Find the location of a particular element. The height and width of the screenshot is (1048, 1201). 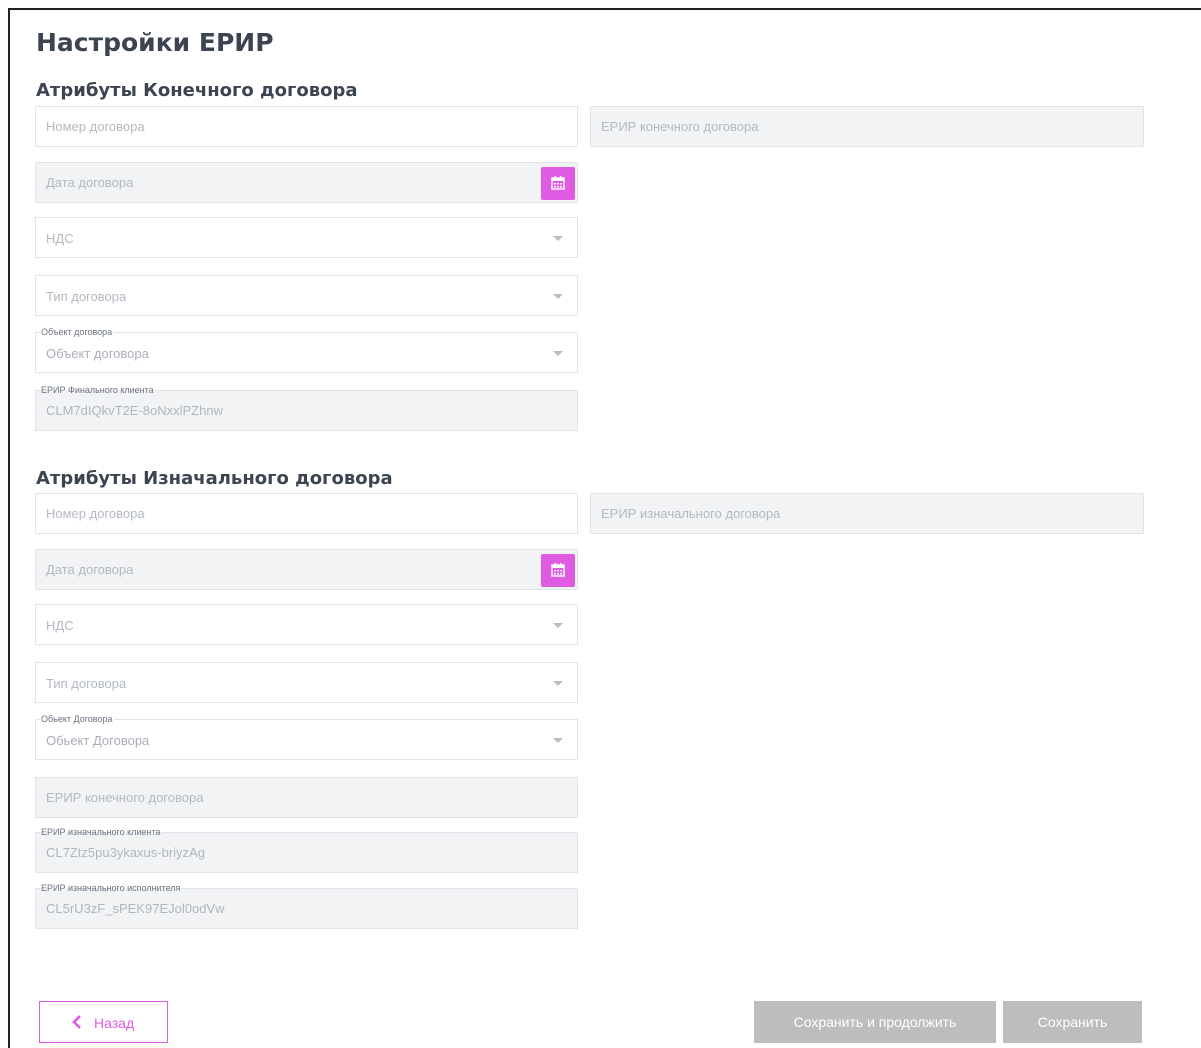

initial-contract-number-input: Номер договора is located at coordinates (306, 513).